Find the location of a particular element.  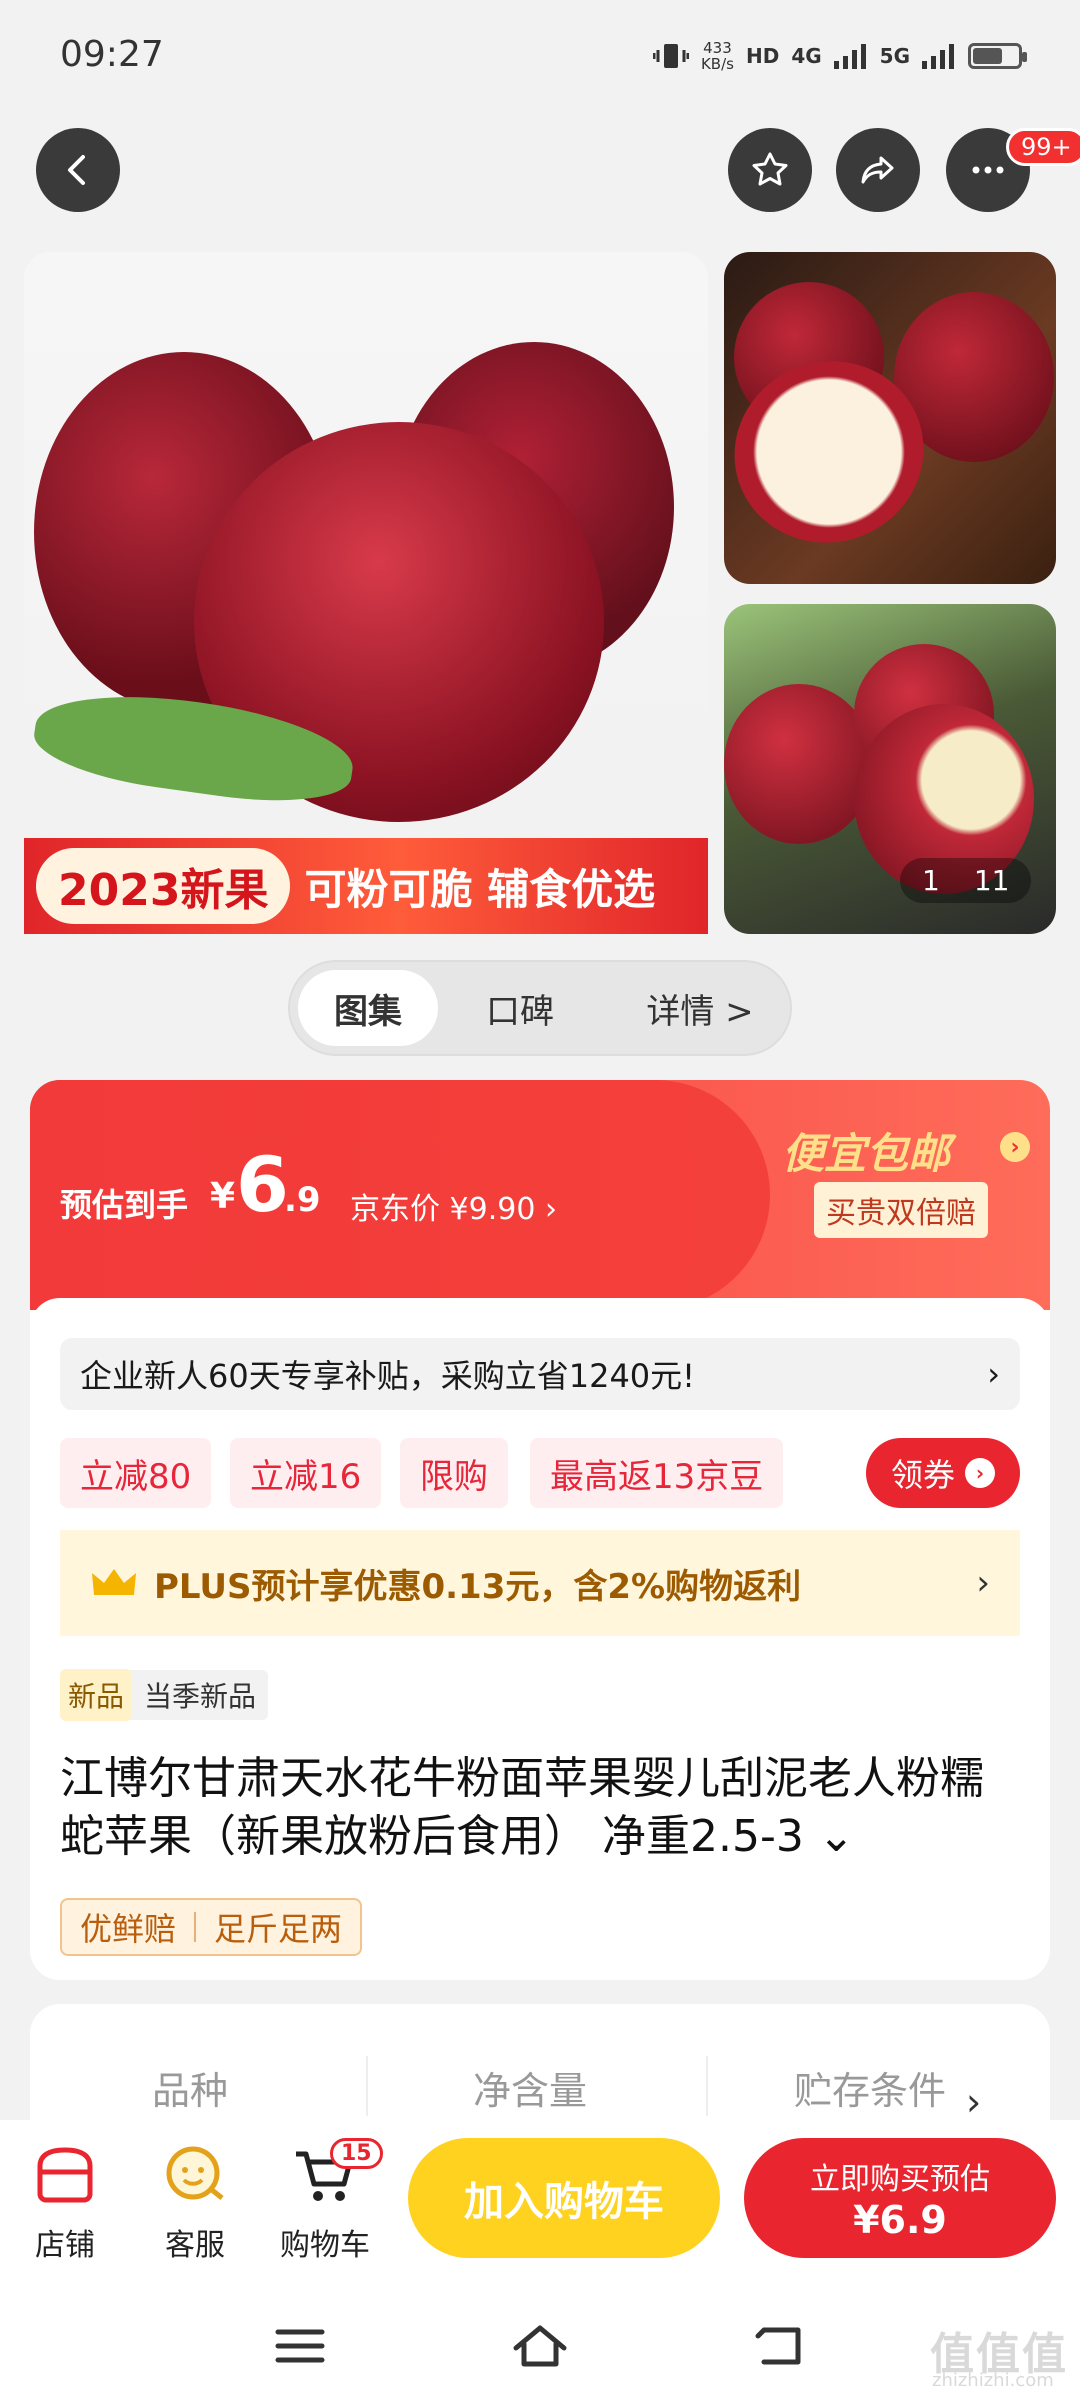

double-refund-badge: 买贵双倍赔 is located at coordinates (901, 1210).